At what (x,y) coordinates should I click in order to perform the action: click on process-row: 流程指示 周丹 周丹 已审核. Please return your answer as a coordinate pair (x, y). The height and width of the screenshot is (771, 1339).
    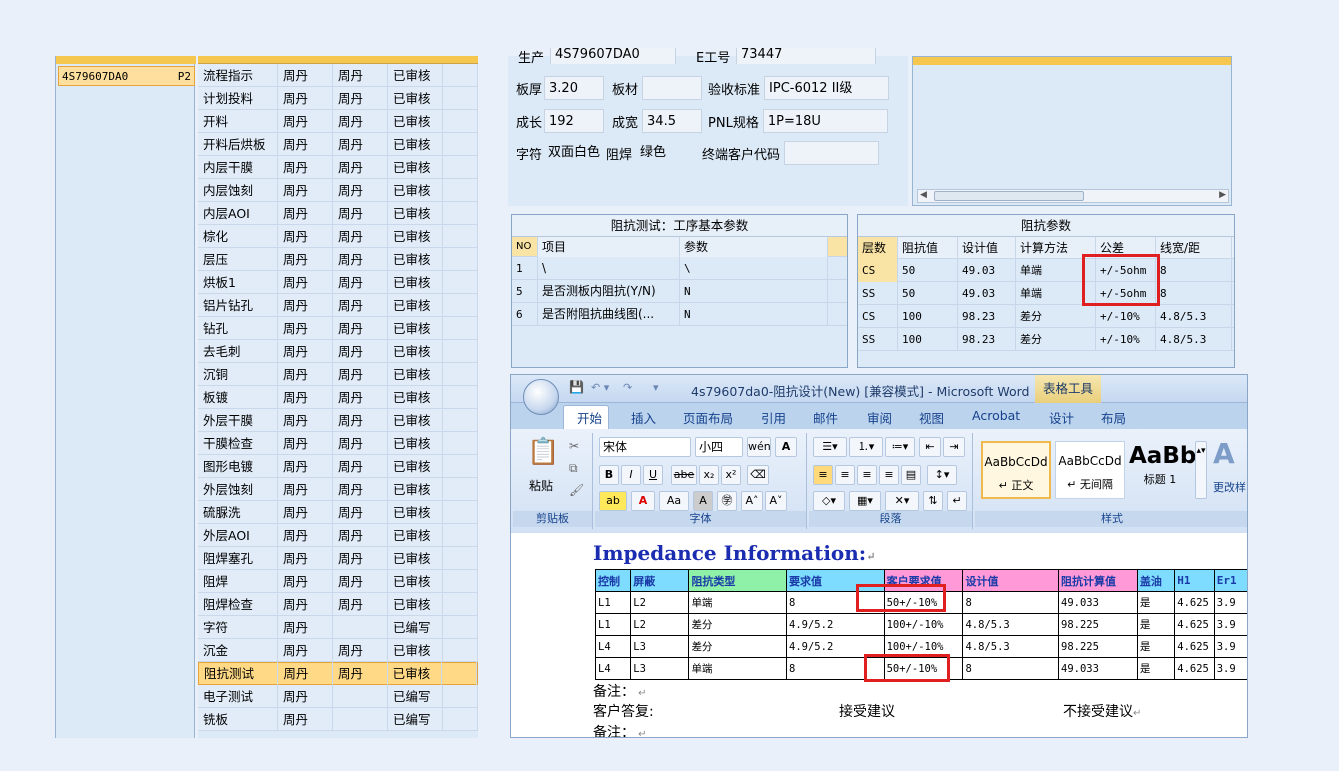
    Looking at the image, I should click on (338, 75).